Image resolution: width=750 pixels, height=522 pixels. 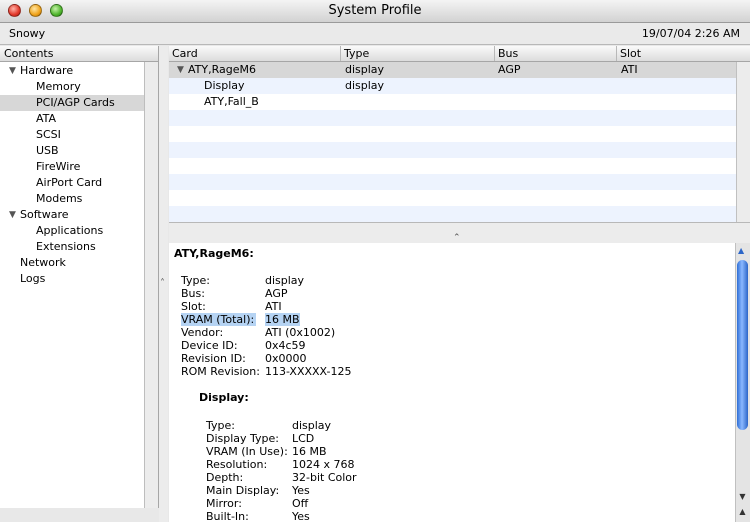 I want to click on sidebar-item-hardware: ▼ Hardware, so click(x=72, y=71).